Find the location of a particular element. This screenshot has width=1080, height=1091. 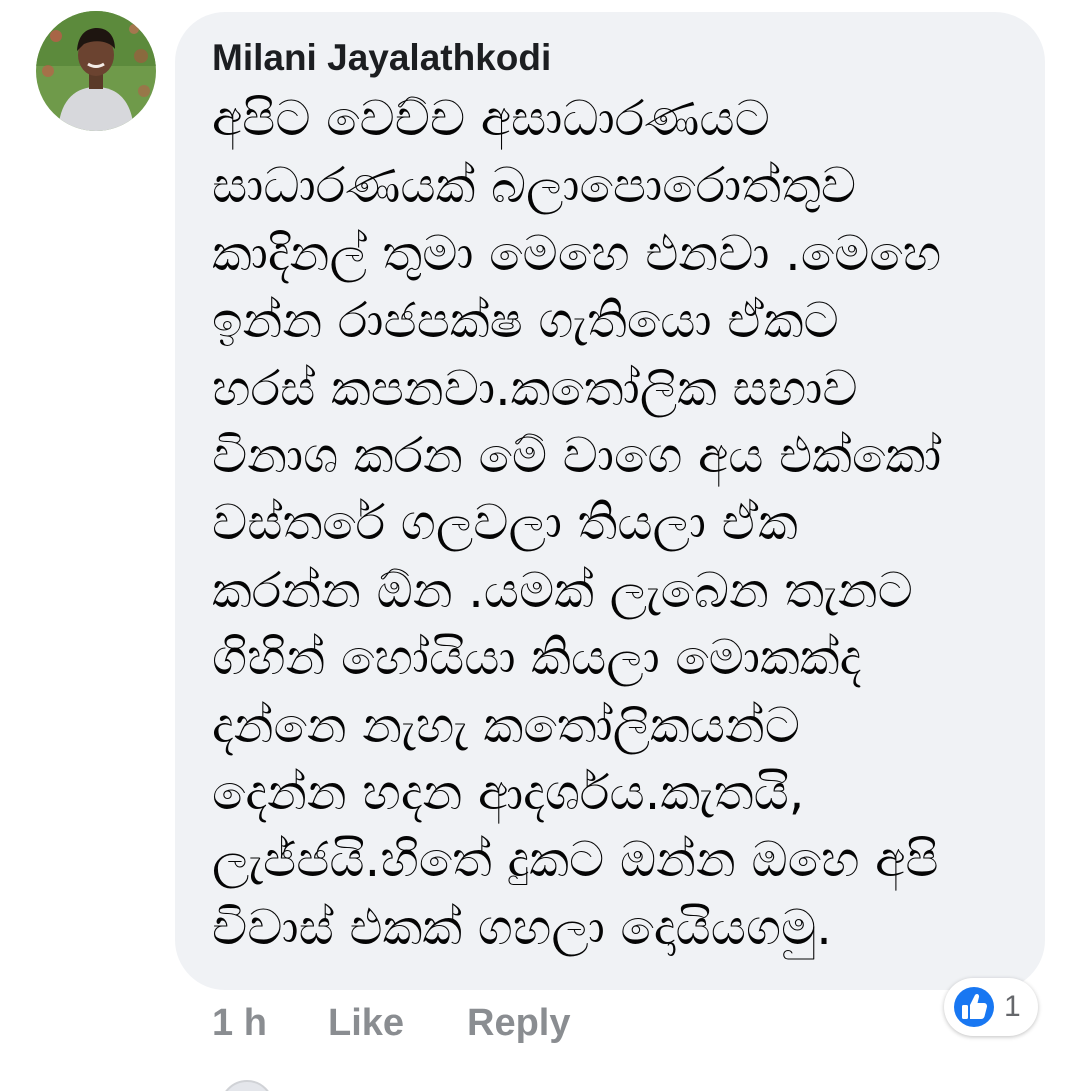

next-comment-avatar is located at coordinates (247, 1085).